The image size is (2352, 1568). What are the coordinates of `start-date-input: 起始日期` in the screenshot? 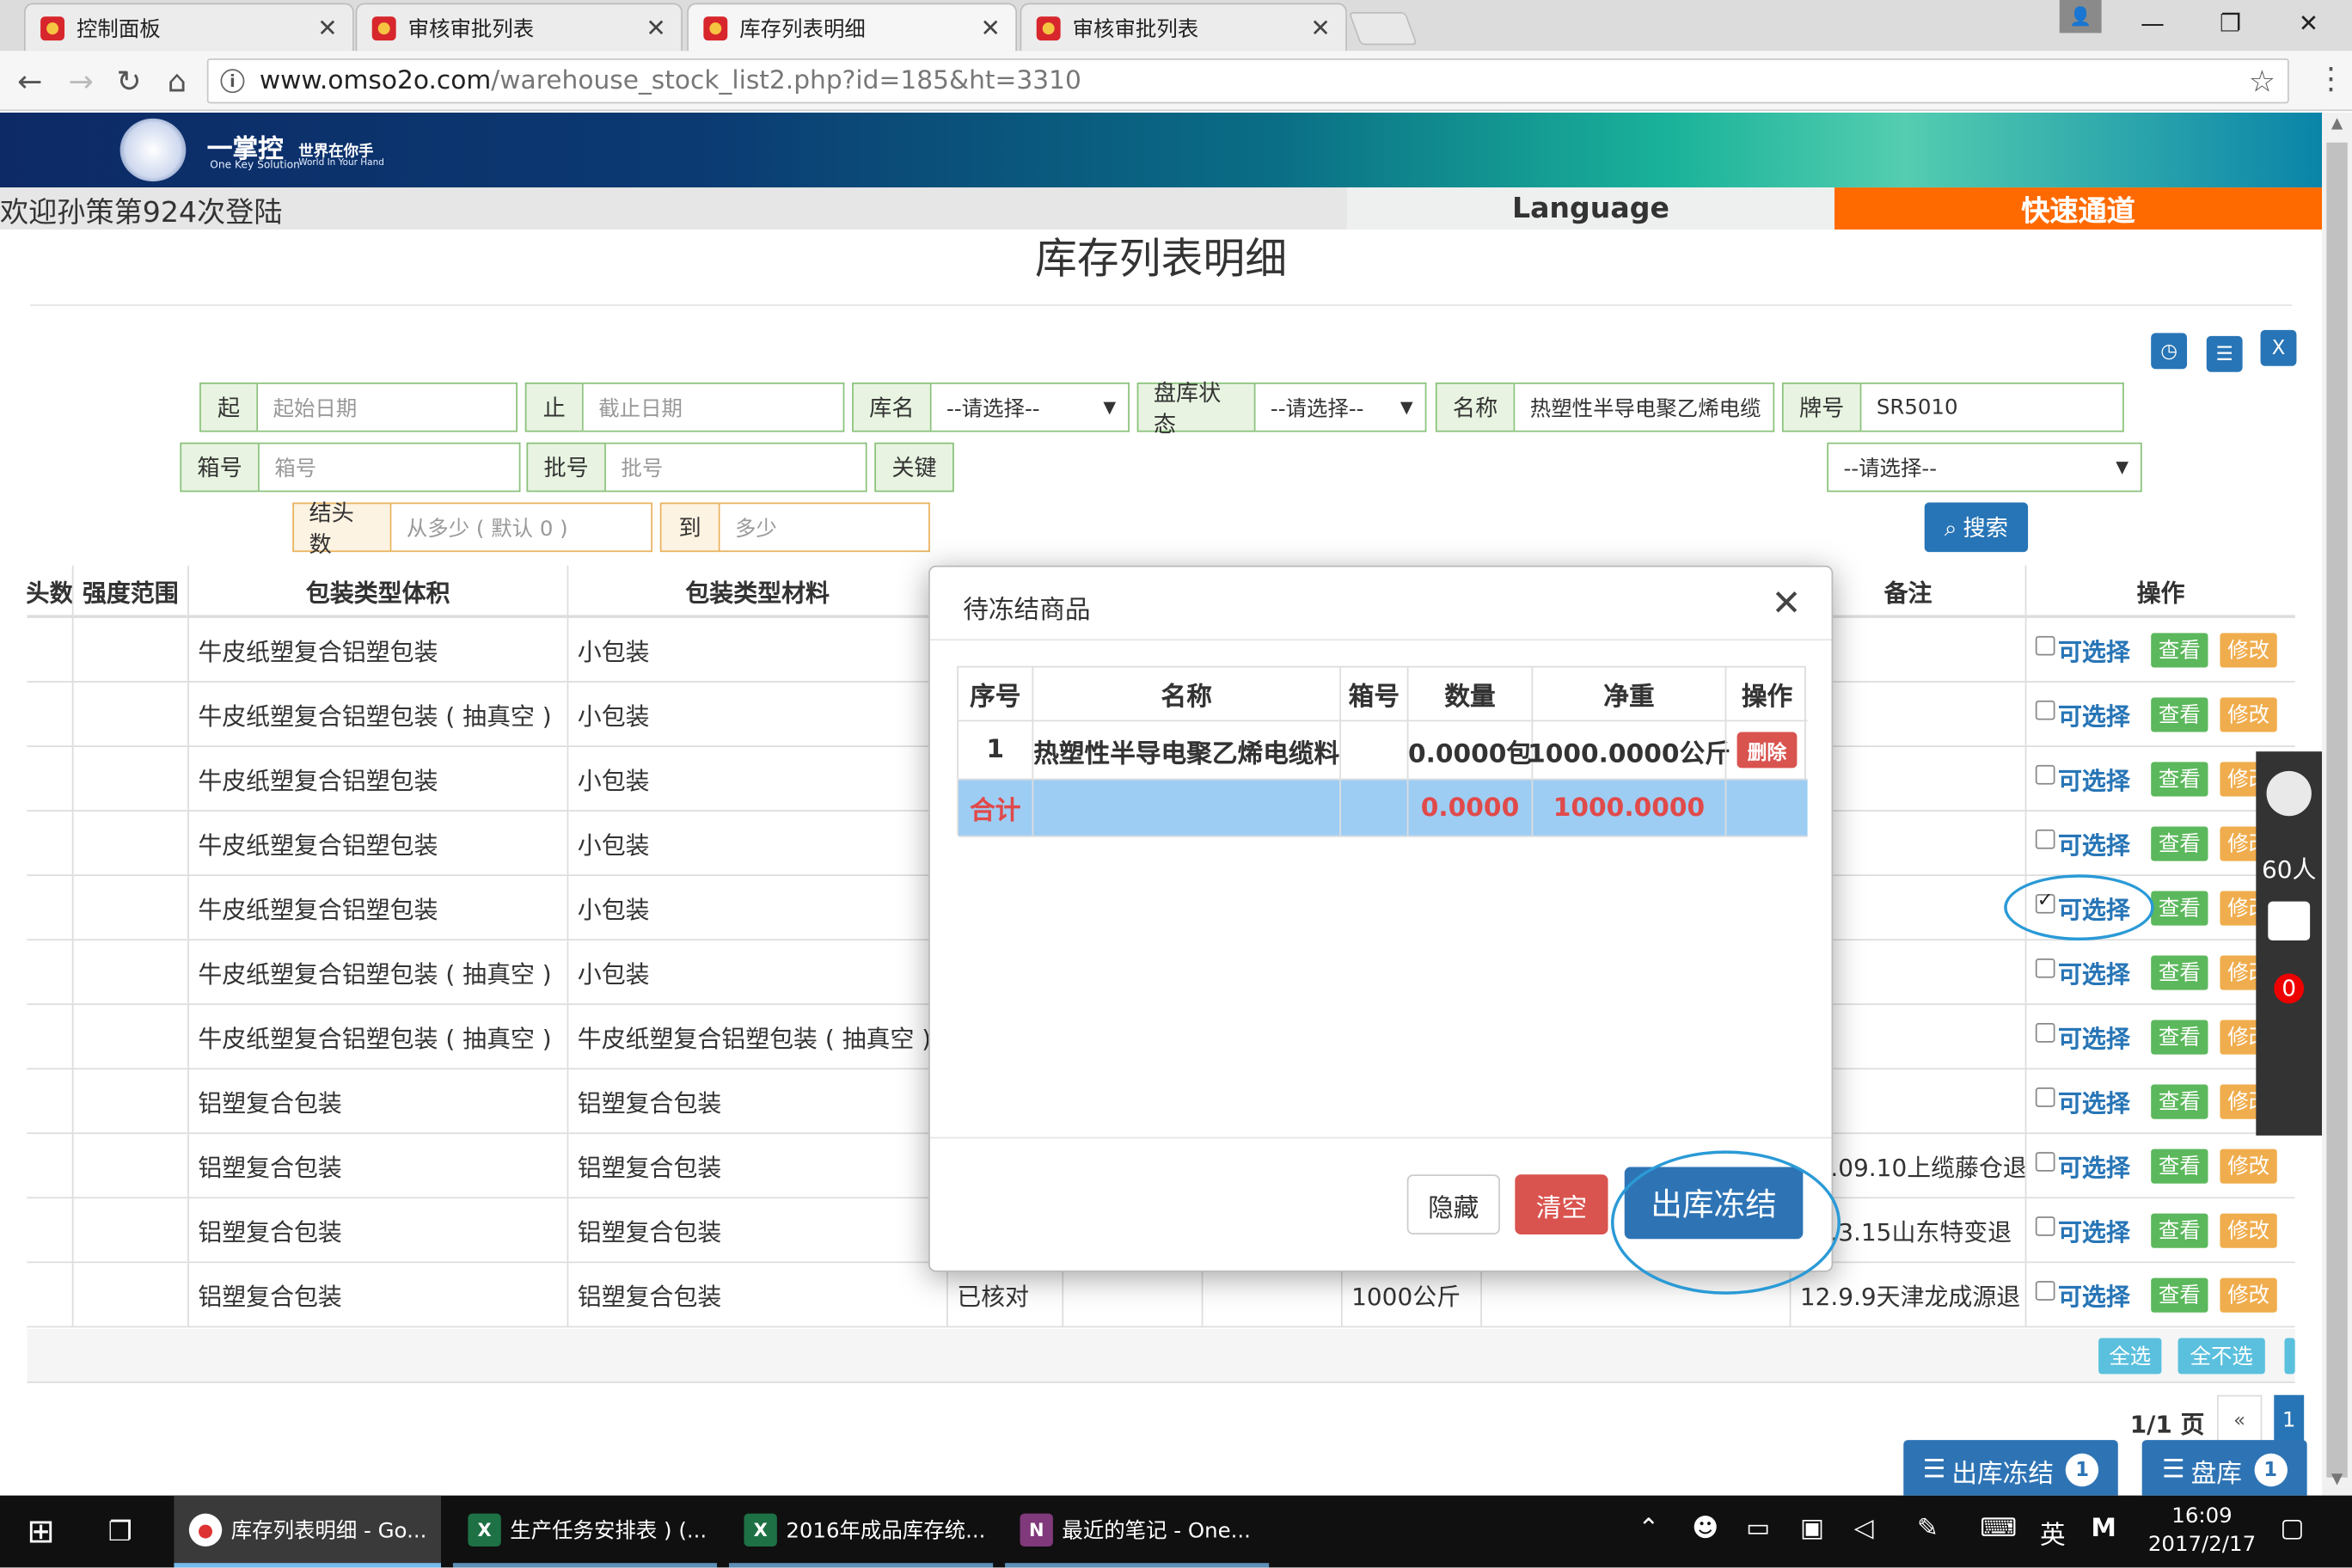 It's located at (388, 407).